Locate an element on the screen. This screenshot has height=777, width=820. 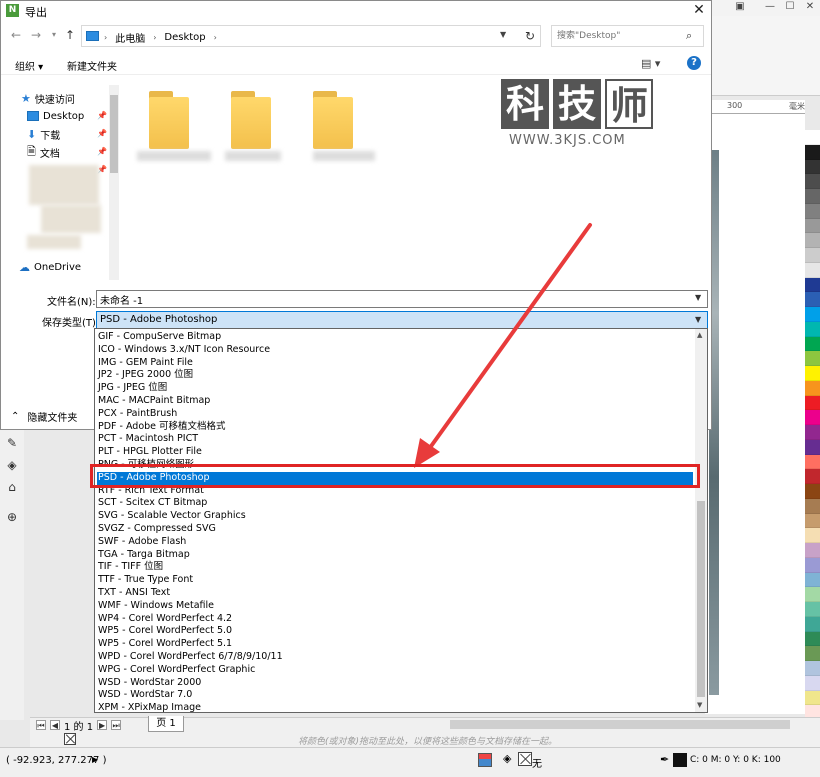
back-arrow-icon: ← is located at coordinates (16, 35).